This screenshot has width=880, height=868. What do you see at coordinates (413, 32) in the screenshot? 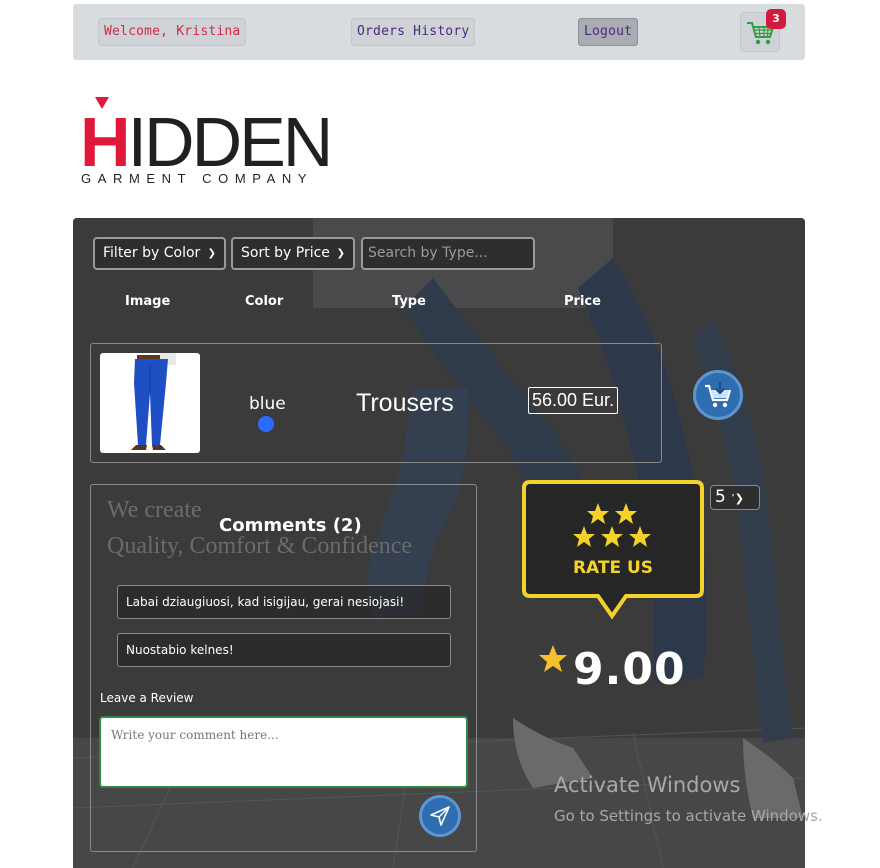
I see `orders-history-button: Orders History` at bounding box center [413, 32].